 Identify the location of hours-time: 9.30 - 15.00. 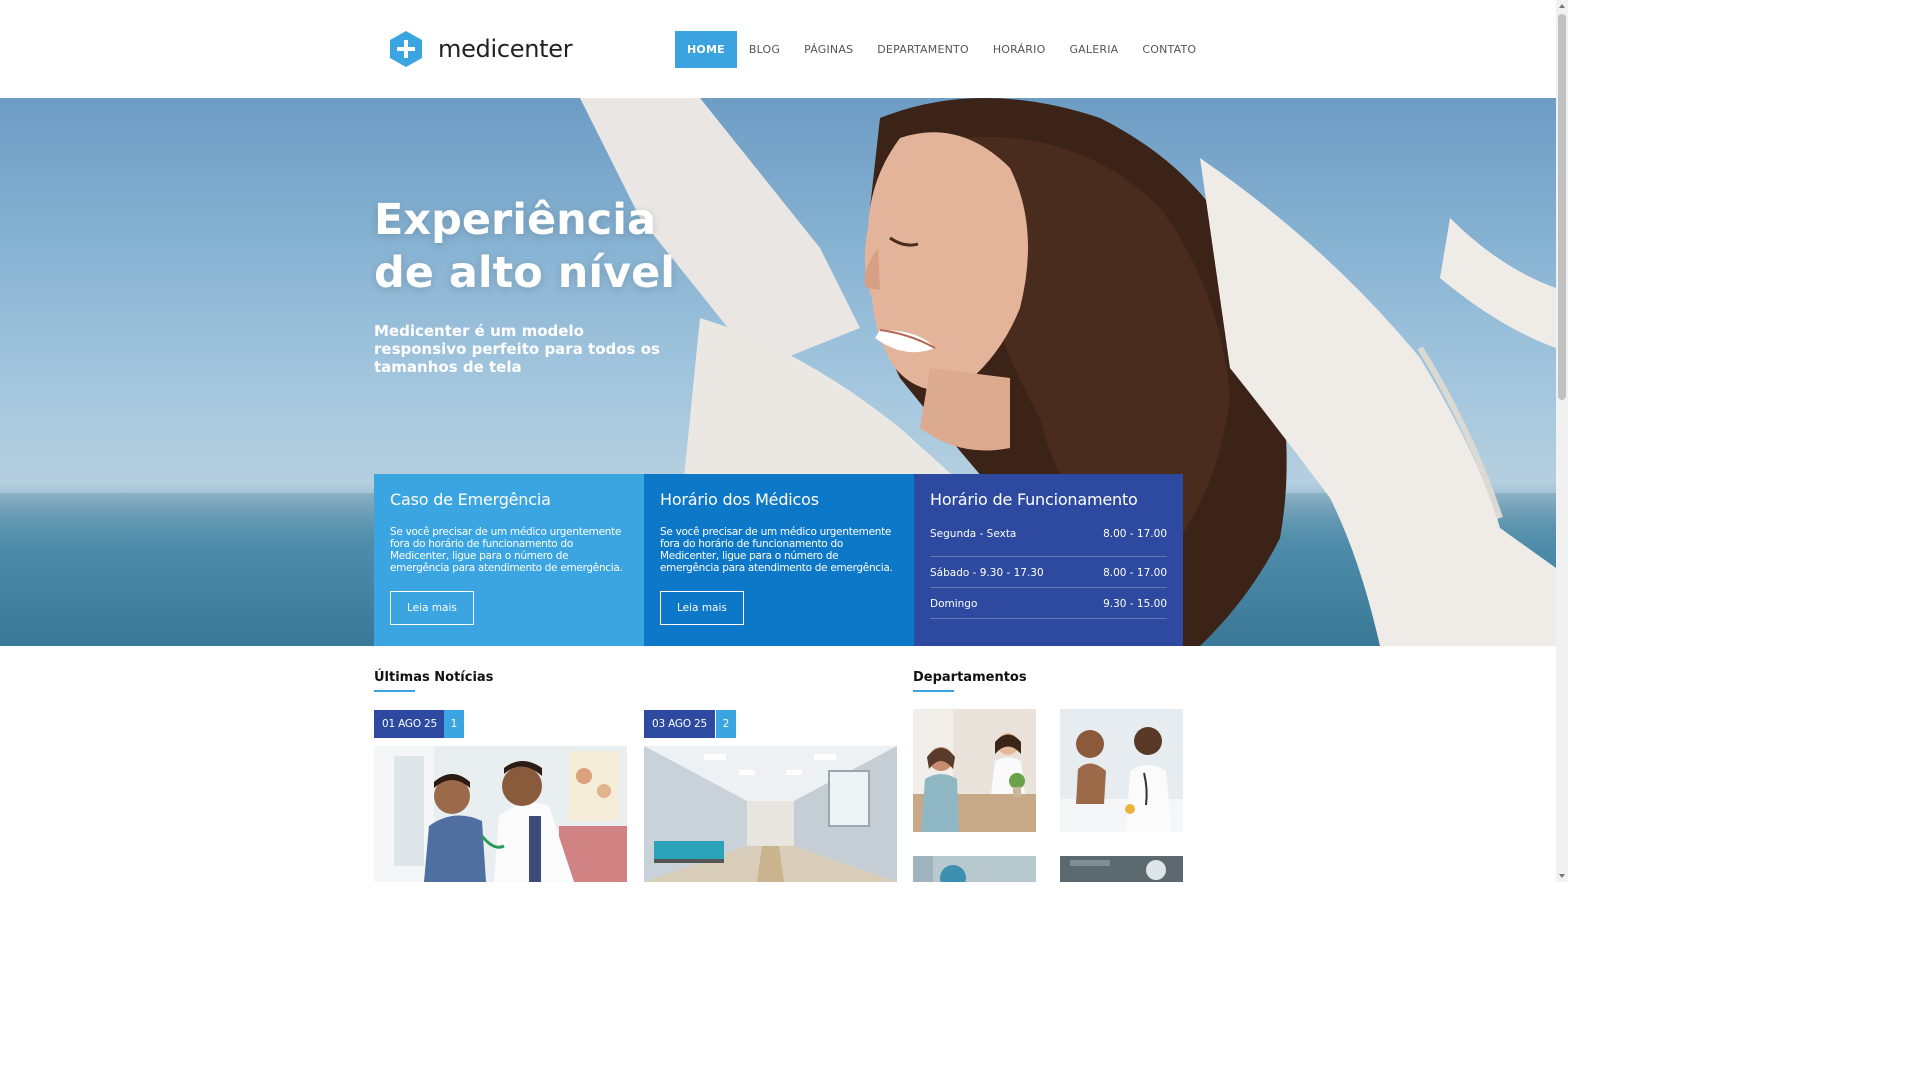
(1135, 604).